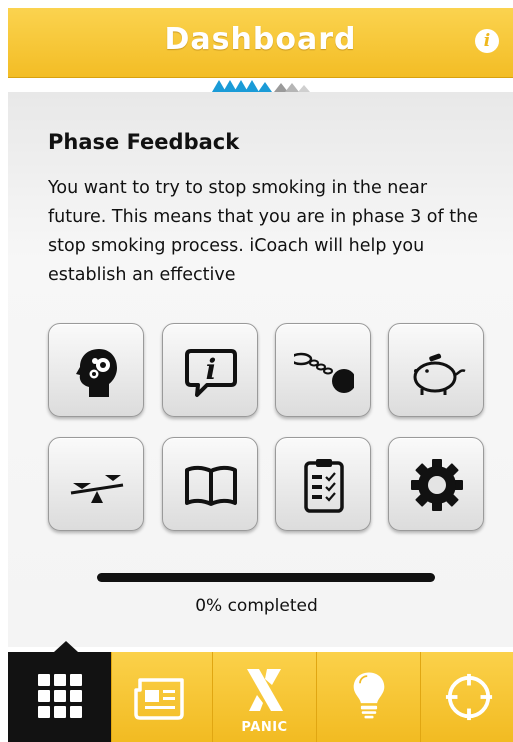 This screenshot has width=513, height=742. I want to click on gear-icon, so click(437, 485).